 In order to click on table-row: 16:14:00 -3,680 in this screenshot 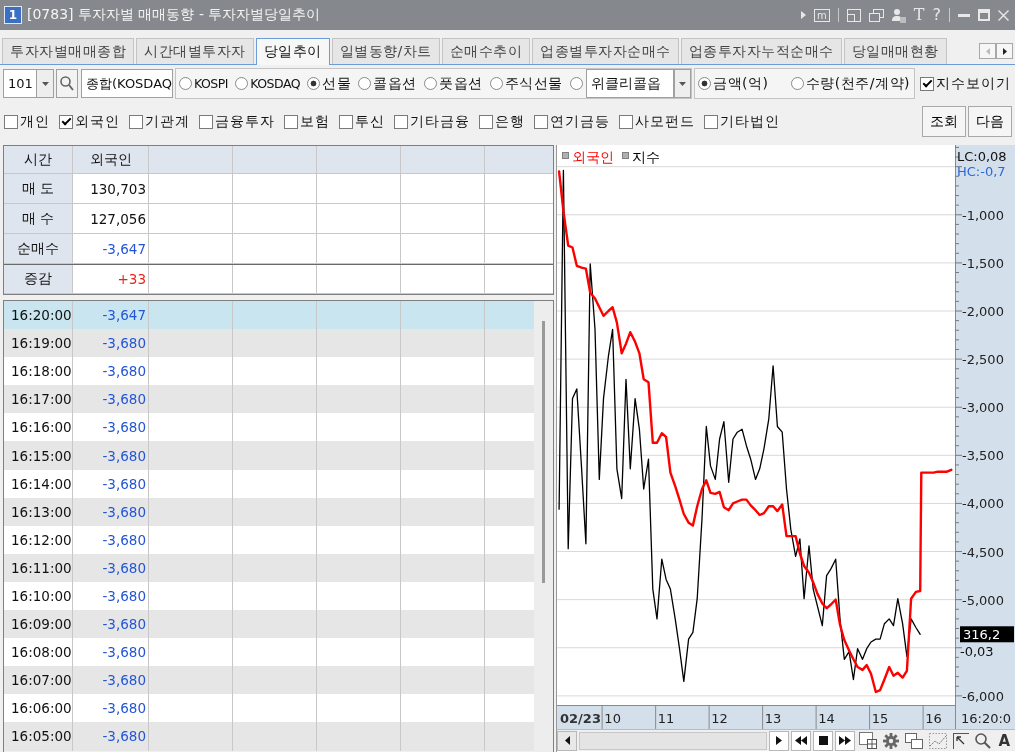, I will do `click(269, 483)`.